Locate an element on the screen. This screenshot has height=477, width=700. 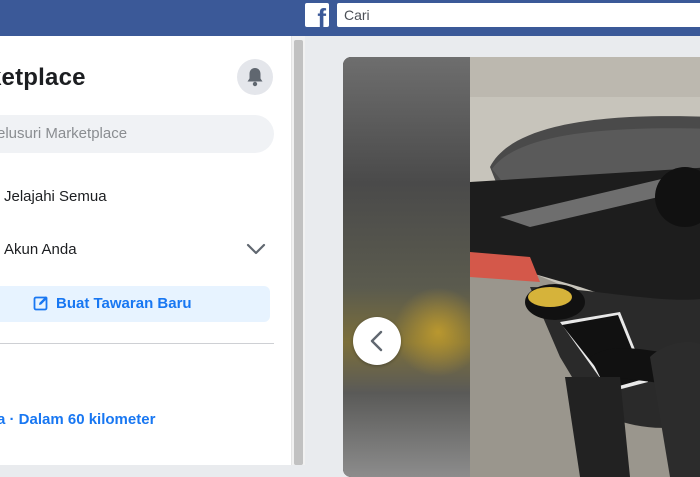
facebook-logo-icon: f is located at coordinates (317, 15).